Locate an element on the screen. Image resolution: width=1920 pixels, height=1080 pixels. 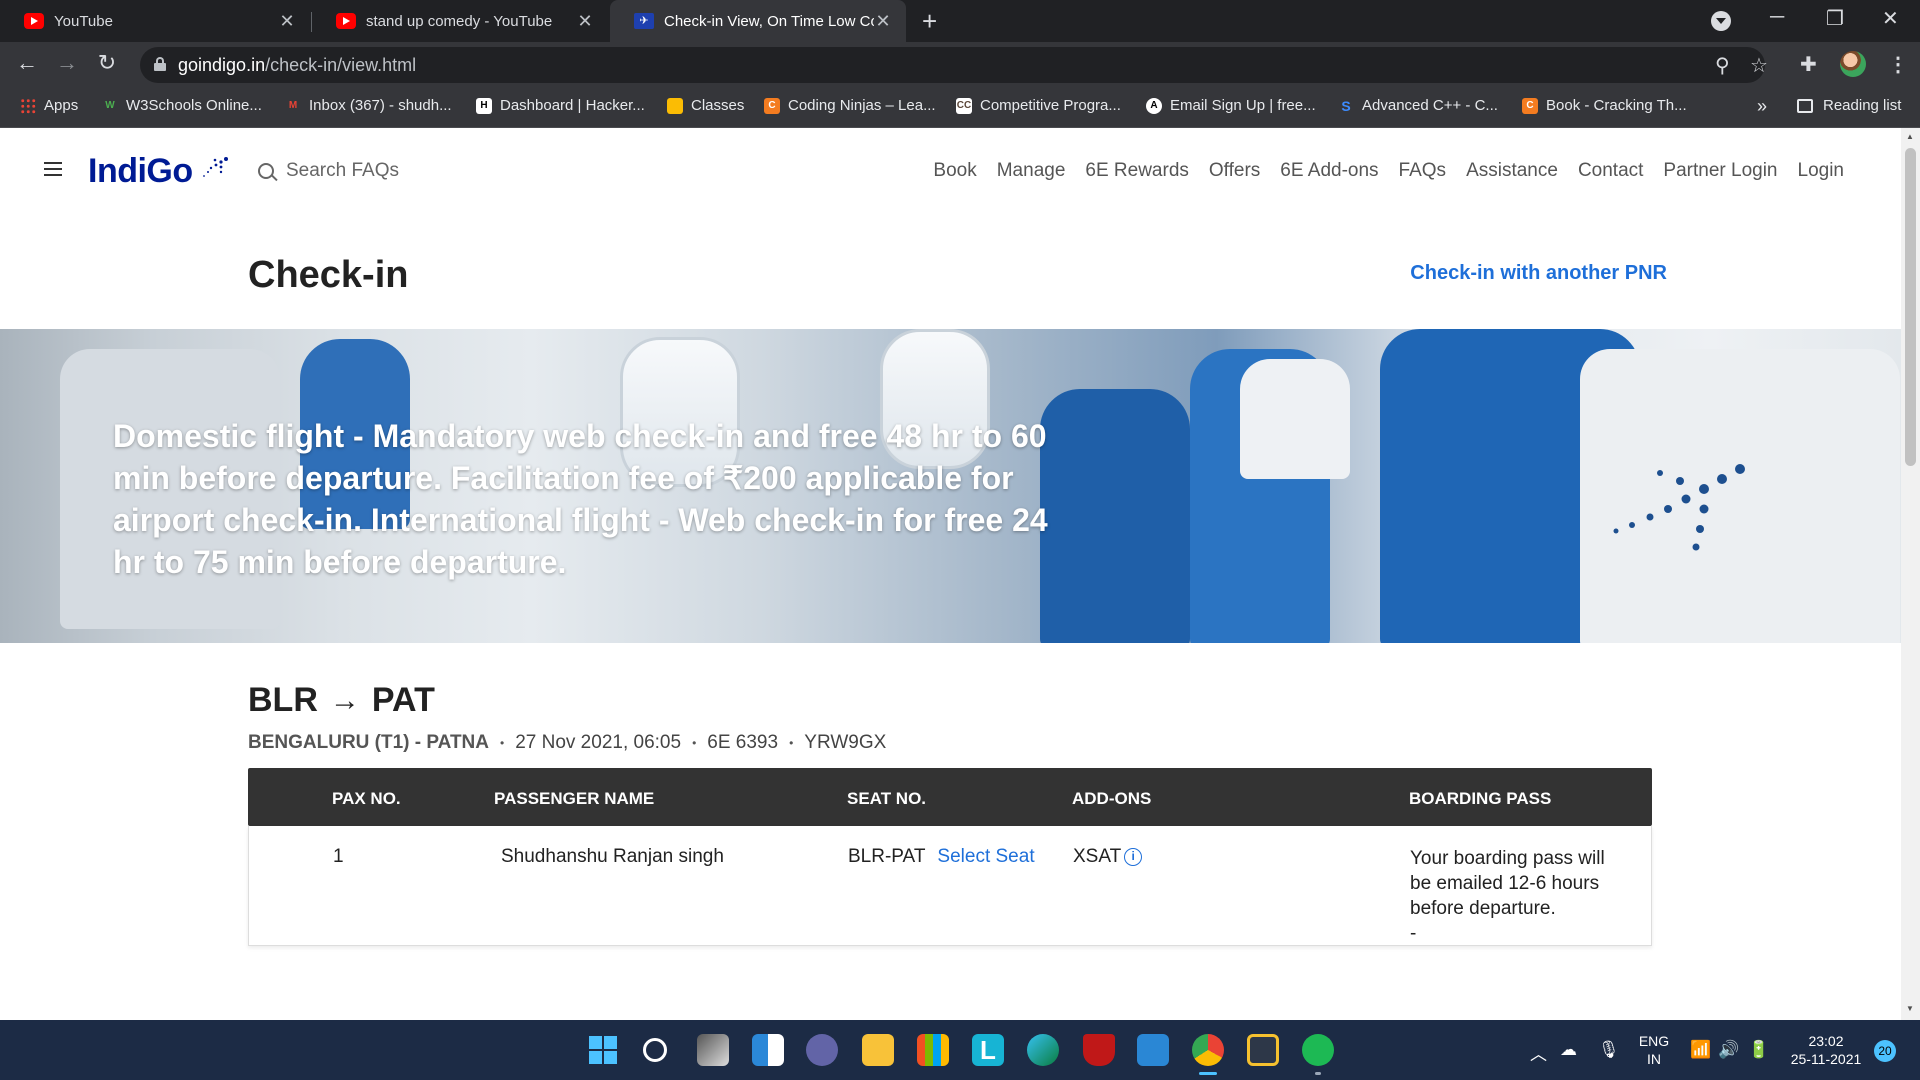
tab-checkin-view: ✈ Check-in View, On Time Low Cos ✕ is located at coordinates (758, 21).